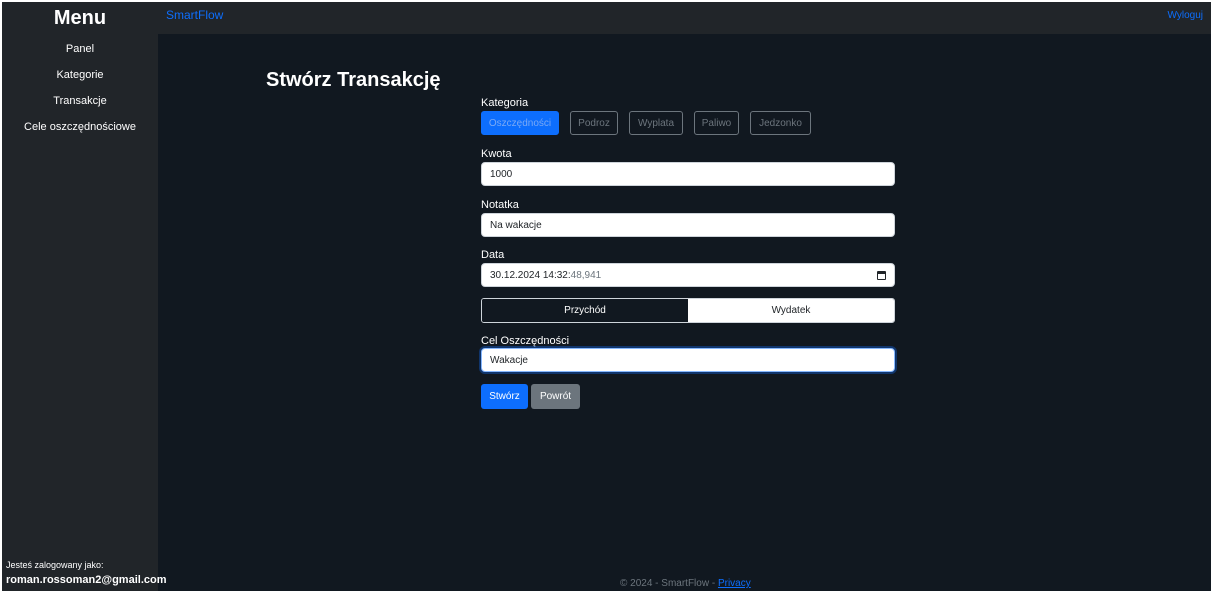 This screenshot has height=591, width=1213. What do you see at coordinates (1185, 15) in the screenshot?
I see `logout-link: Wyloguj` at bounding box center [1185, 15].